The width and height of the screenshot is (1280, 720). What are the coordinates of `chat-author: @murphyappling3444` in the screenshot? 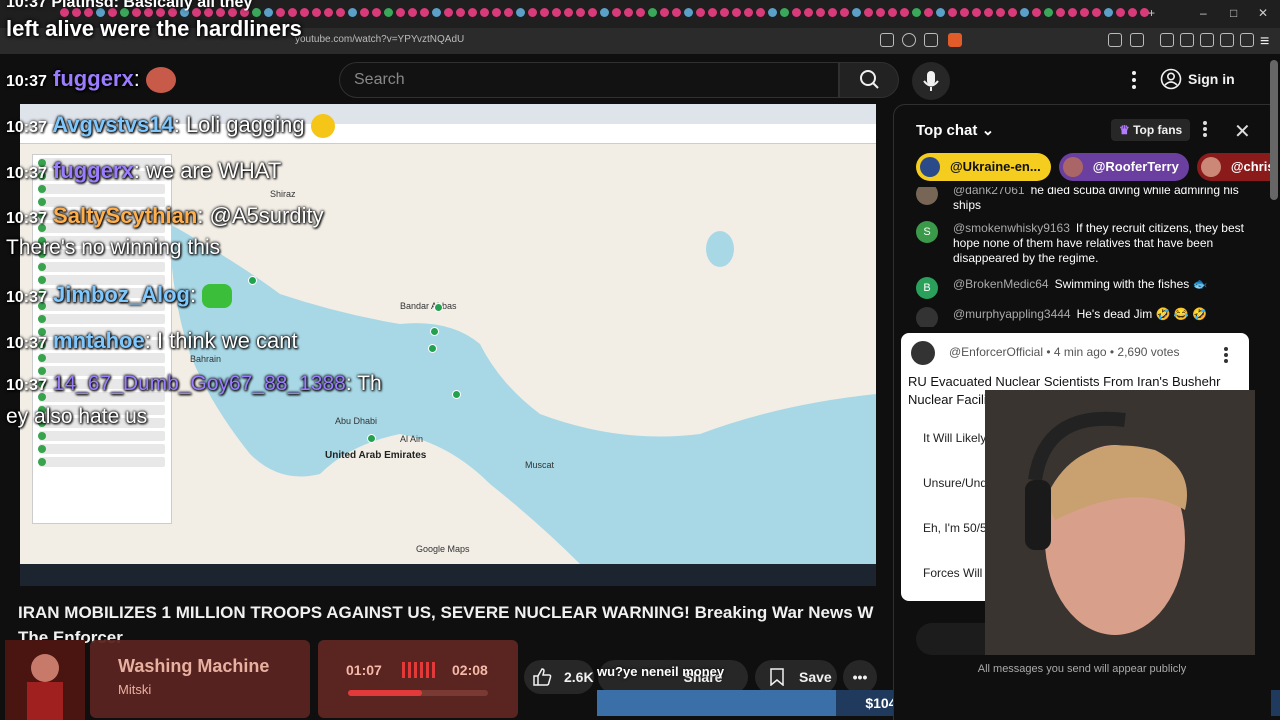 It's located at (1012, 314).